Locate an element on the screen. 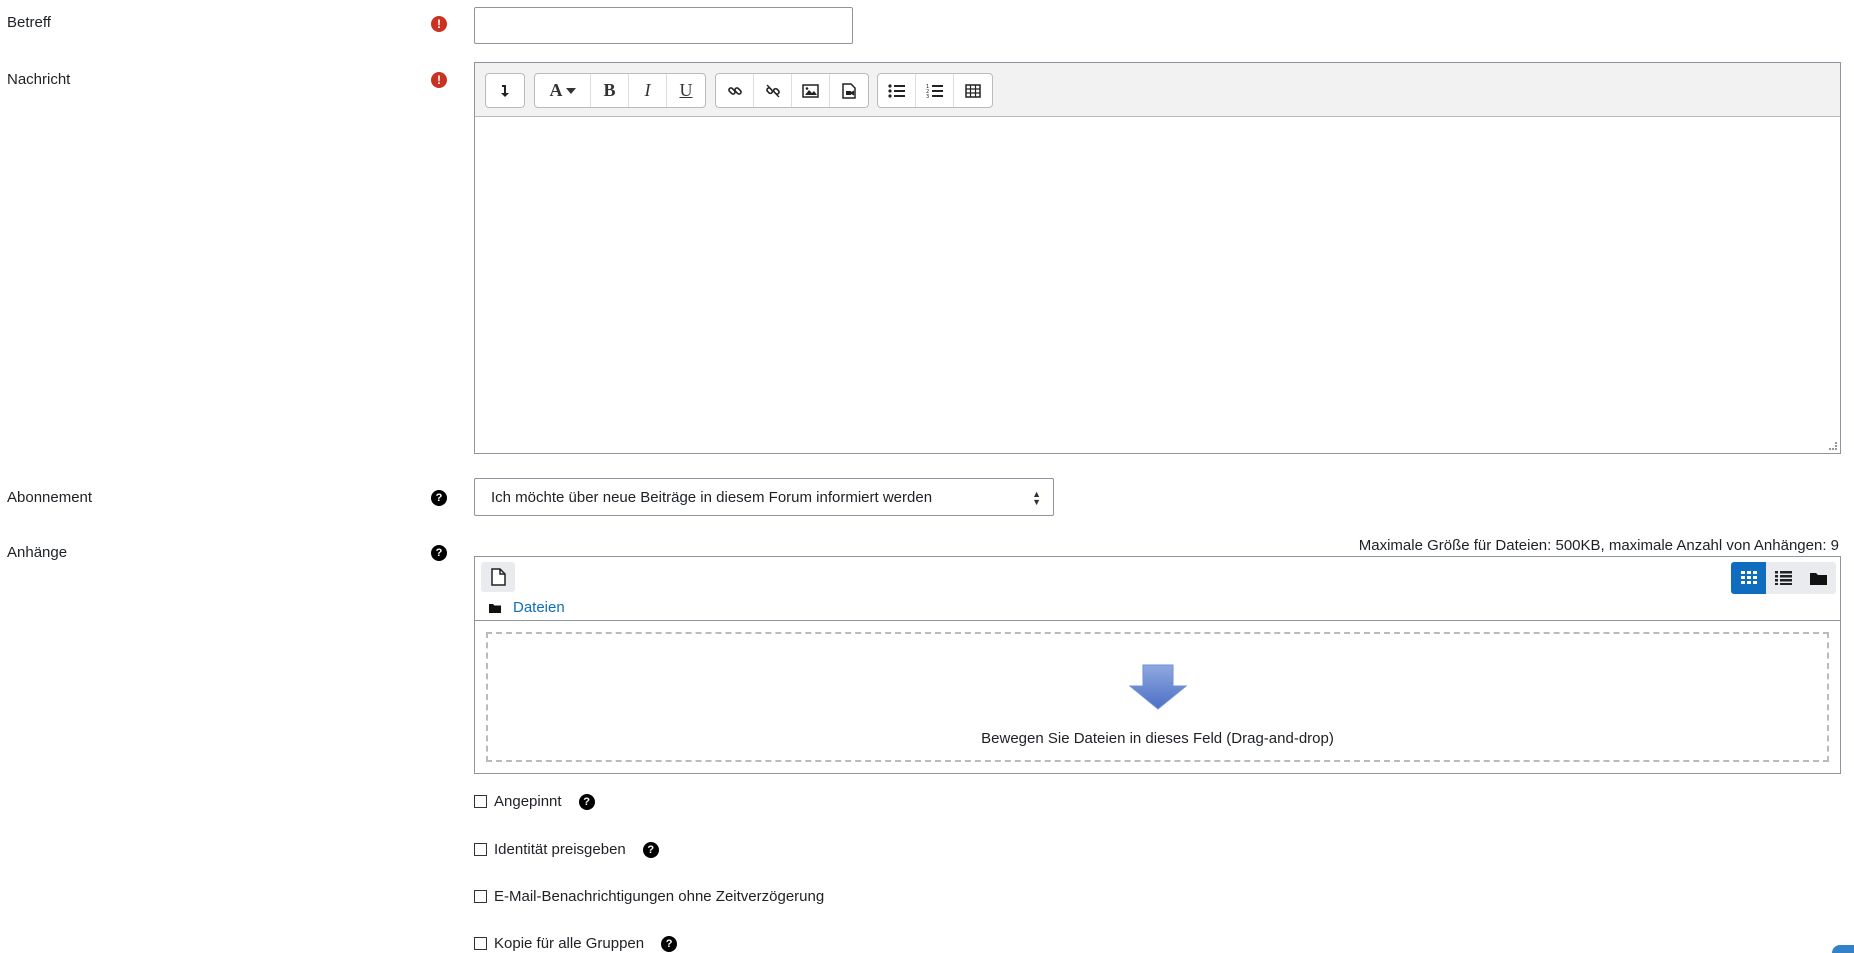  tree-view-button is located at coordinates (1818, 578).